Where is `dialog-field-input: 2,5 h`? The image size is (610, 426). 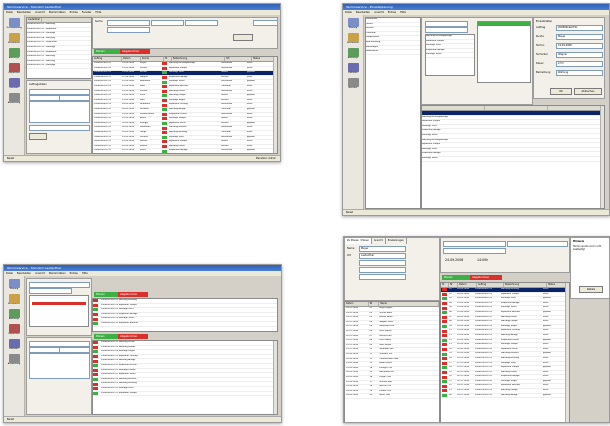
dialog-field-input: 2,5 h is located at coordinates (579, 64).